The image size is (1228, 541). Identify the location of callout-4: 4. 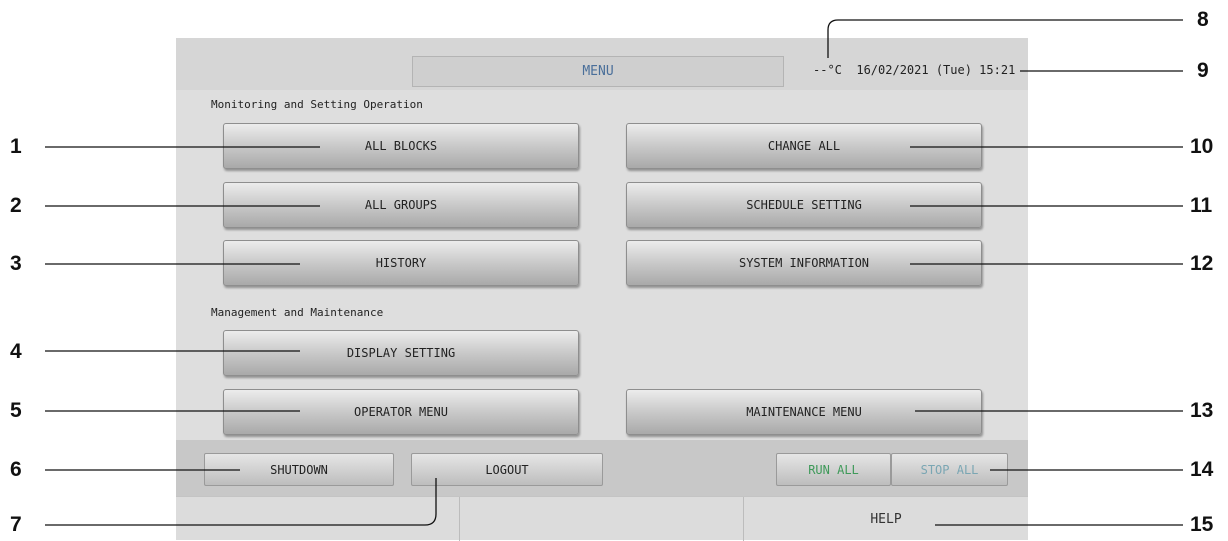
(16, 351).